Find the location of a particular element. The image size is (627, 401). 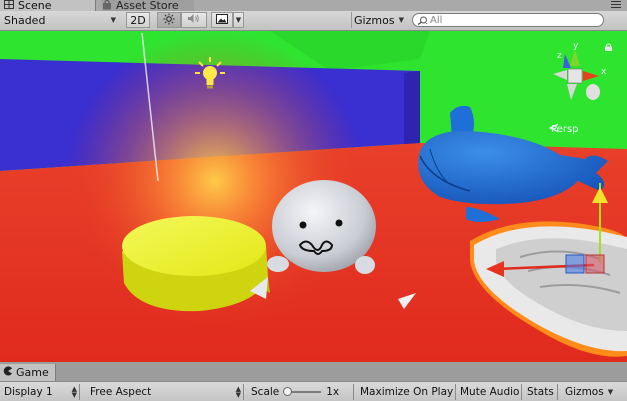

scene-tab-bar: Scene Asset Store is located at coordinates (313, 5).